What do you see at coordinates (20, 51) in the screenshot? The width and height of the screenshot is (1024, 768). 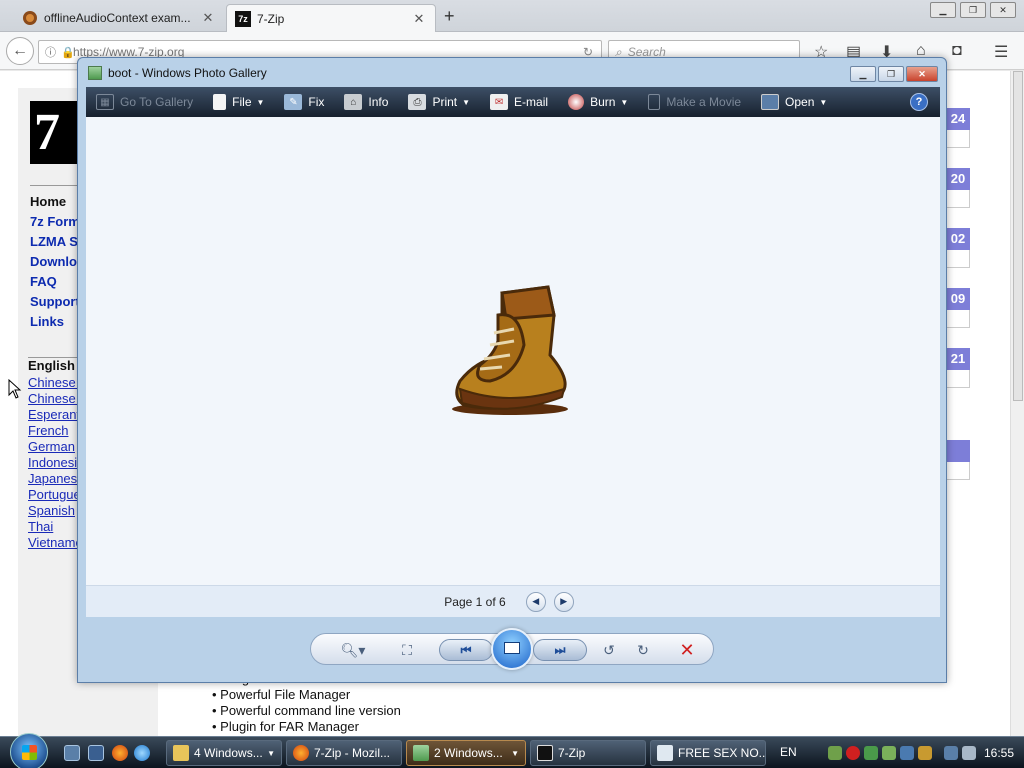 I see `back-button: ←` at bounding box center [20, 51].